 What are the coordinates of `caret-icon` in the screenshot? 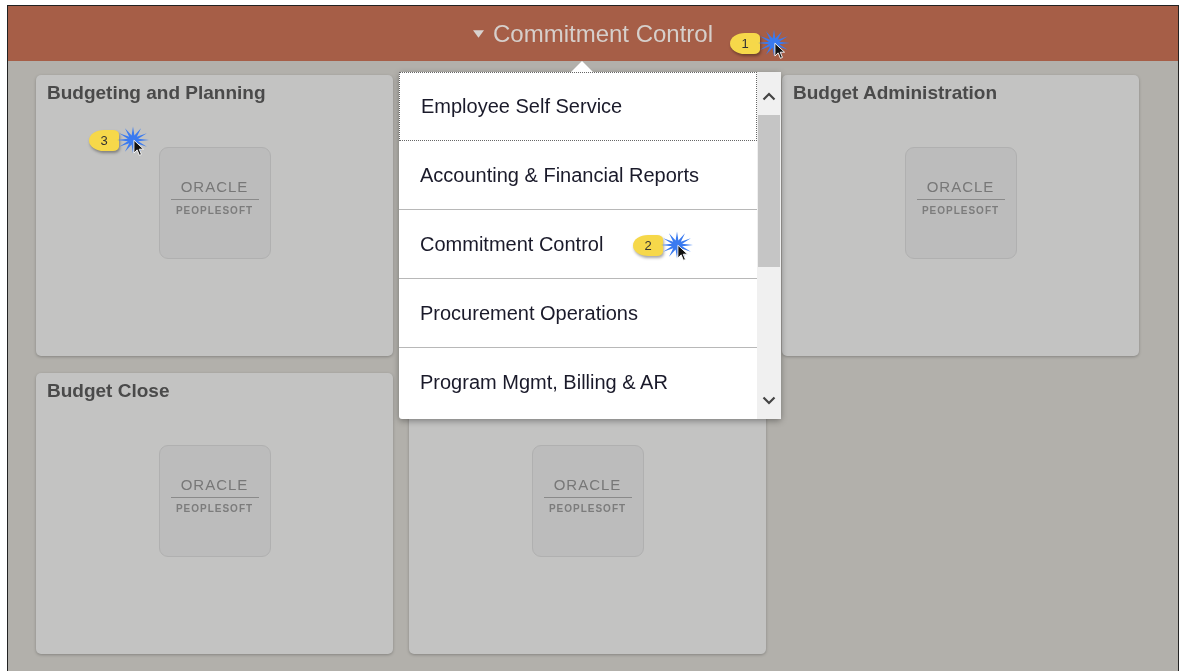 It's located at (478, 33).